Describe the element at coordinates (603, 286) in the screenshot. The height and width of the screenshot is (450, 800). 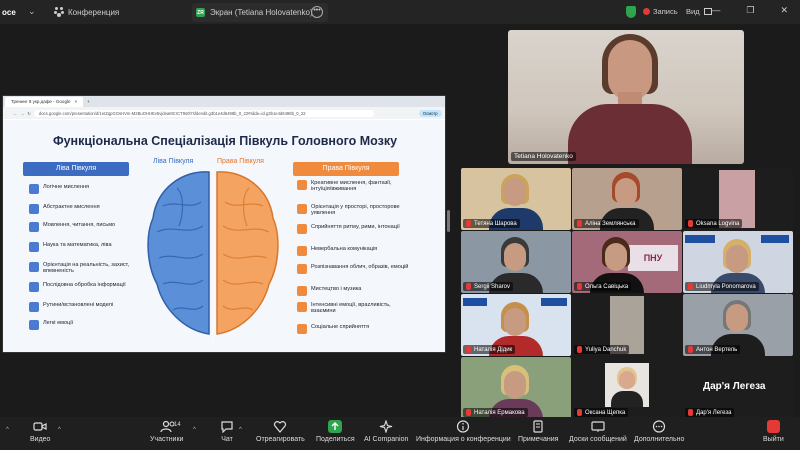
I see `participant-name-tag: Ольга Савіцька` at that location.